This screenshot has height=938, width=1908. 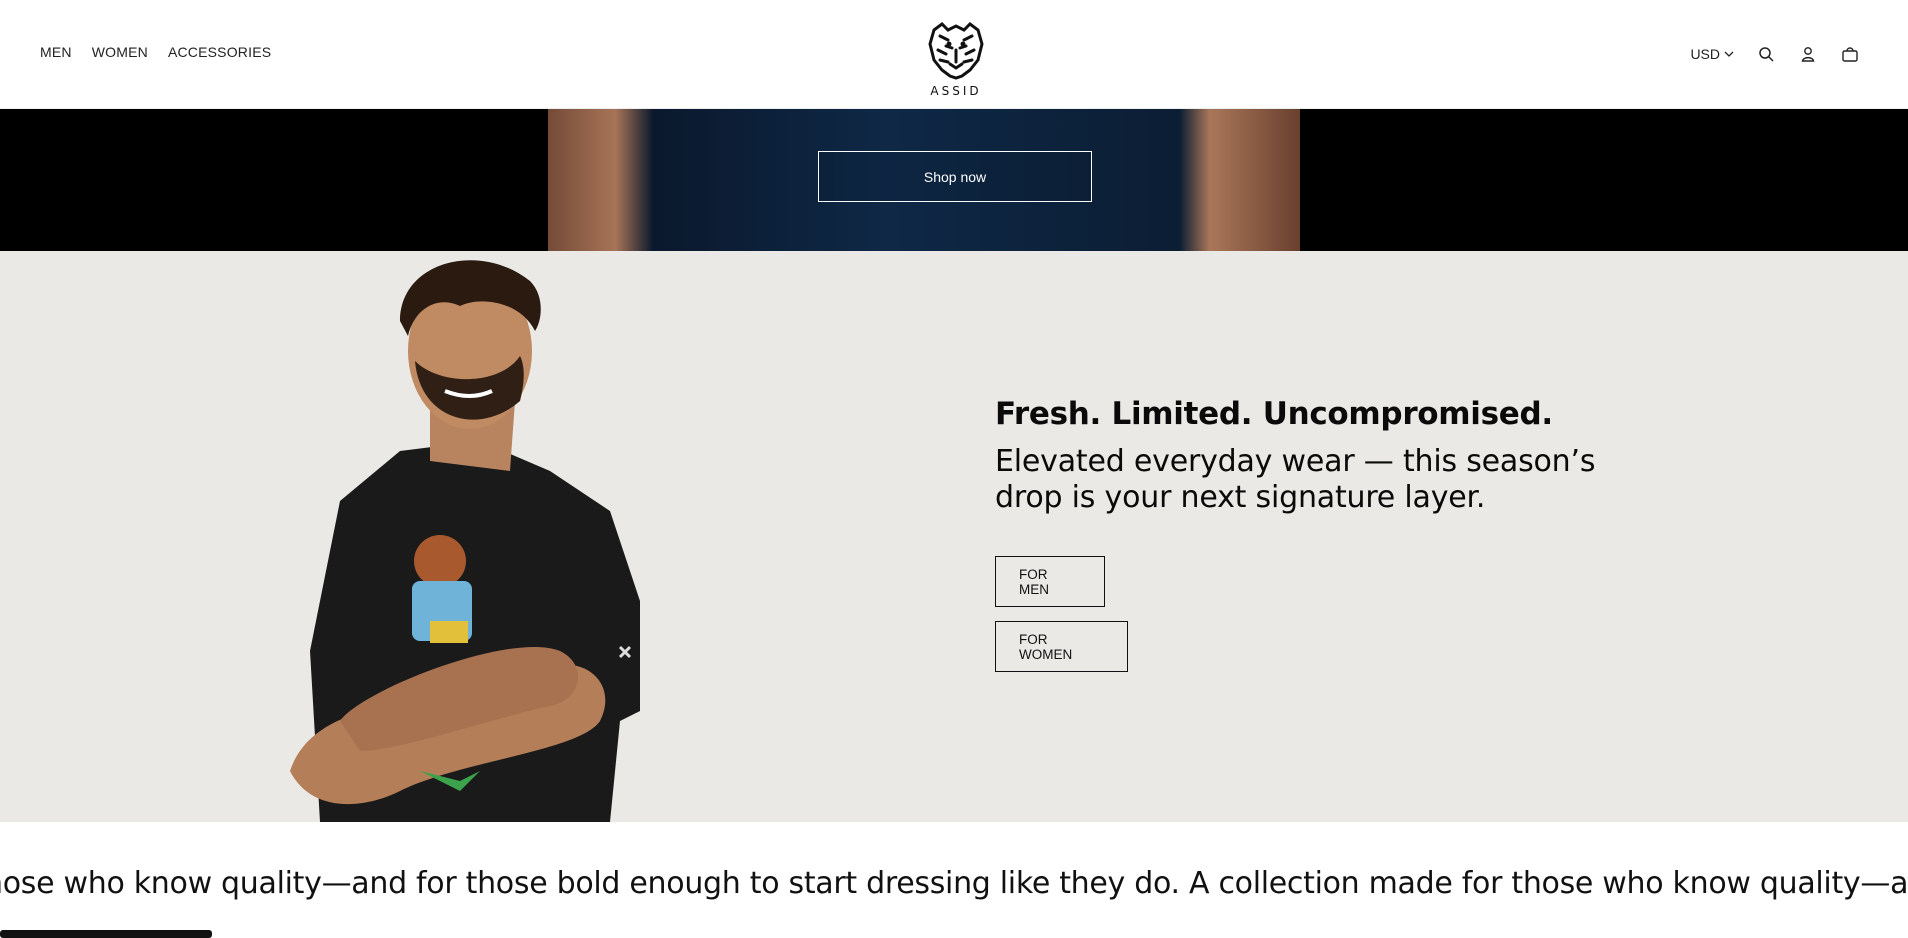 What do you see at coordinates (155, 52) in the screenshot?
I see `main-nav: MEN WOMEN ACCESSORIES` at bounding box center [155, 52].